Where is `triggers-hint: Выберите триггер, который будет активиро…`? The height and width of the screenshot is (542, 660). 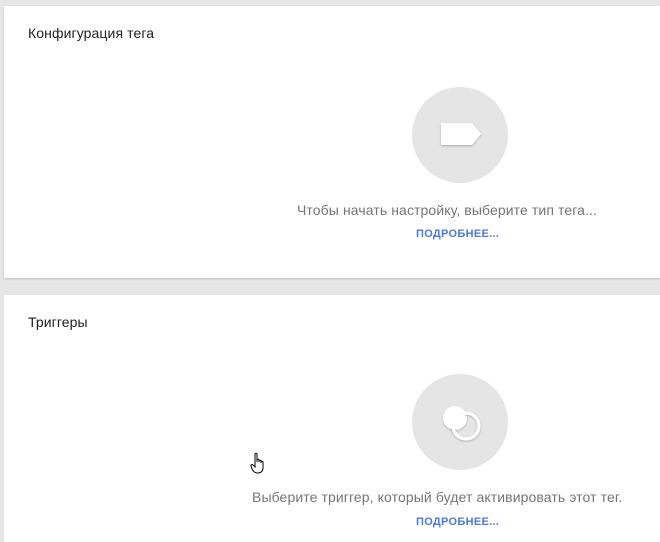 triggers-hint: Выберите триггер, который будет активиро… is located at coordinates (437, 497).